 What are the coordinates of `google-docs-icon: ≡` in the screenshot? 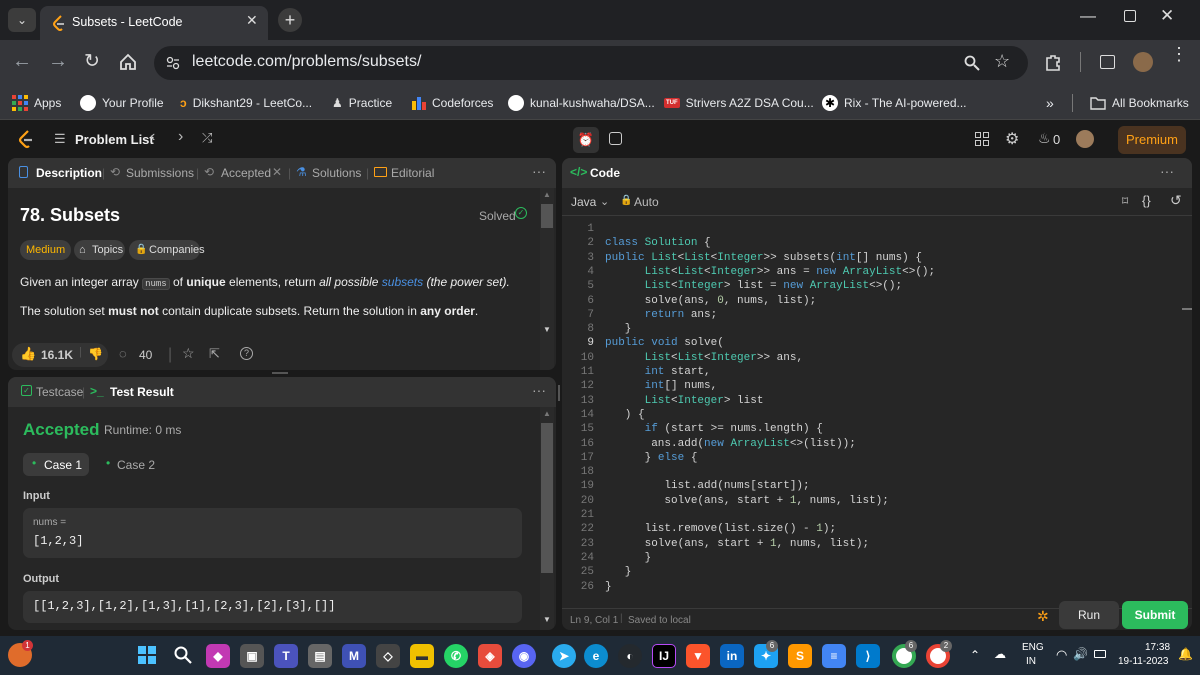 It's located at (834, 656).